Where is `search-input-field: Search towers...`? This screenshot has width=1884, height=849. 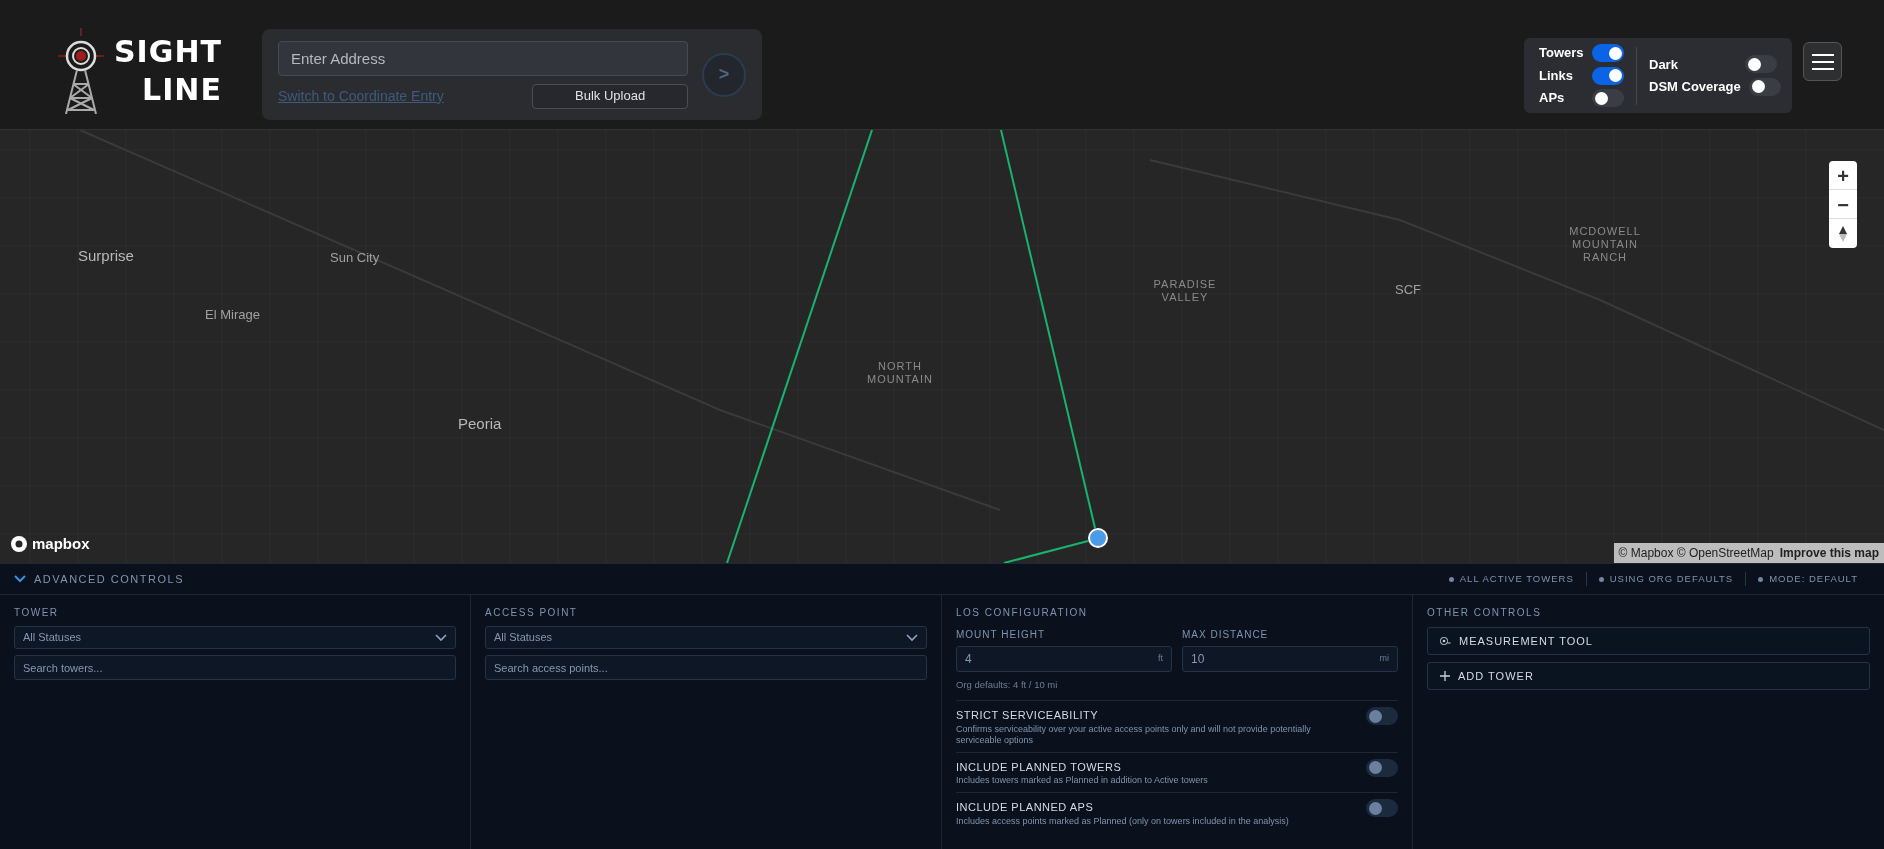 search-input-field: Search towers... is located at coordinates (235, 667).